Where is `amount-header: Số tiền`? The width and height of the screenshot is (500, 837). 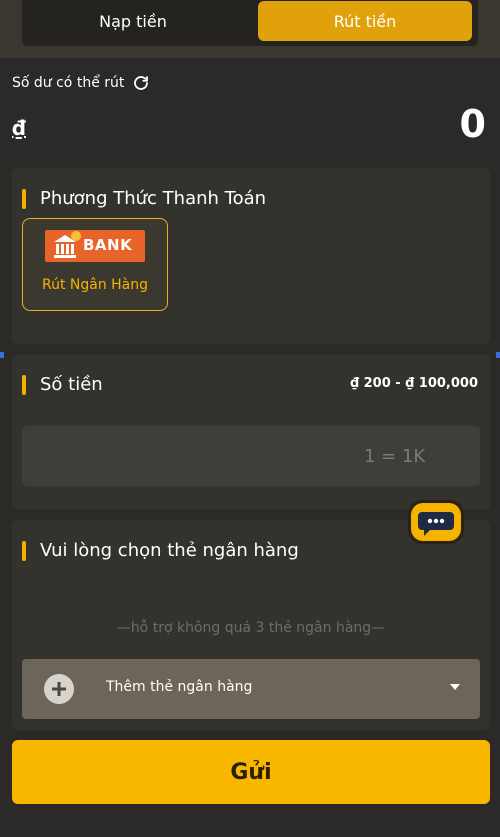 amount-header: Số tiền is located at coordinates (62, 384).